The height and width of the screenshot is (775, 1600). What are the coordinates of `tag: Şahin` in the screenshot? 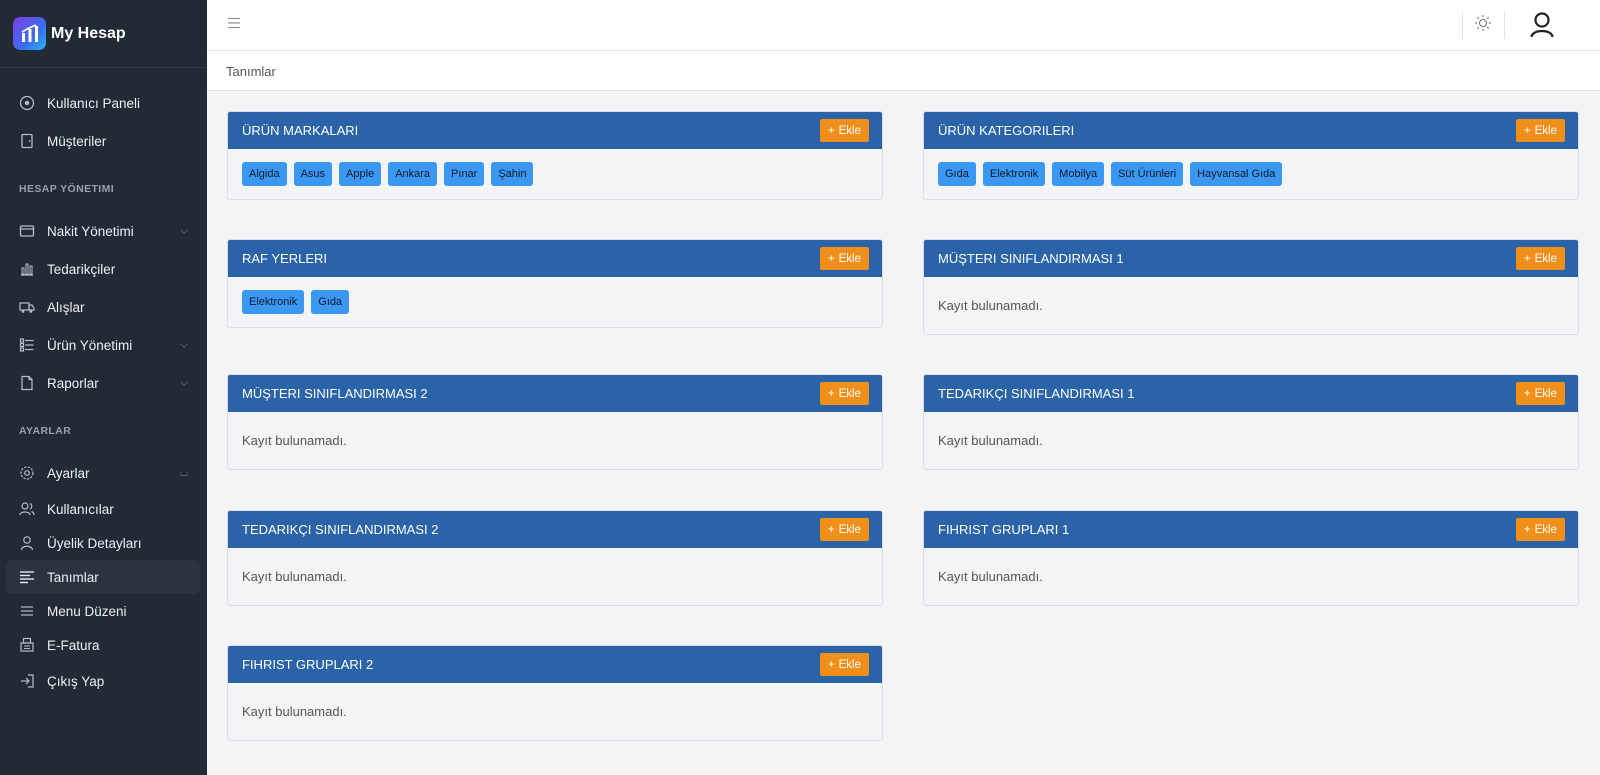 It's located at (512, 174).